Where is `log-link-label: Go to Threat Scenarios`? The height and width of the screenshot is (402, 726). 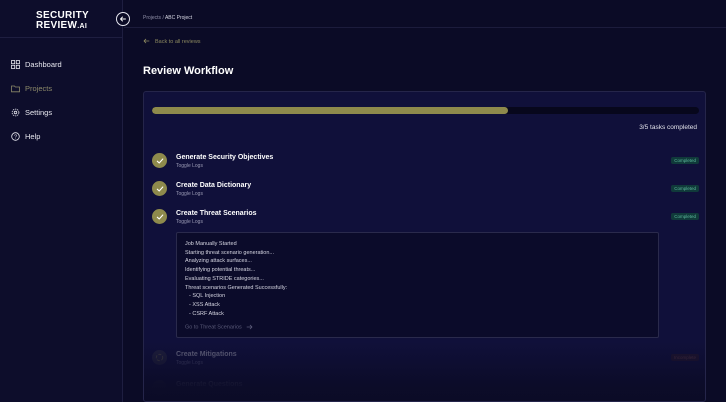 log-link-label: Go to Threat Scenarios is located at coordinates (213, 327).